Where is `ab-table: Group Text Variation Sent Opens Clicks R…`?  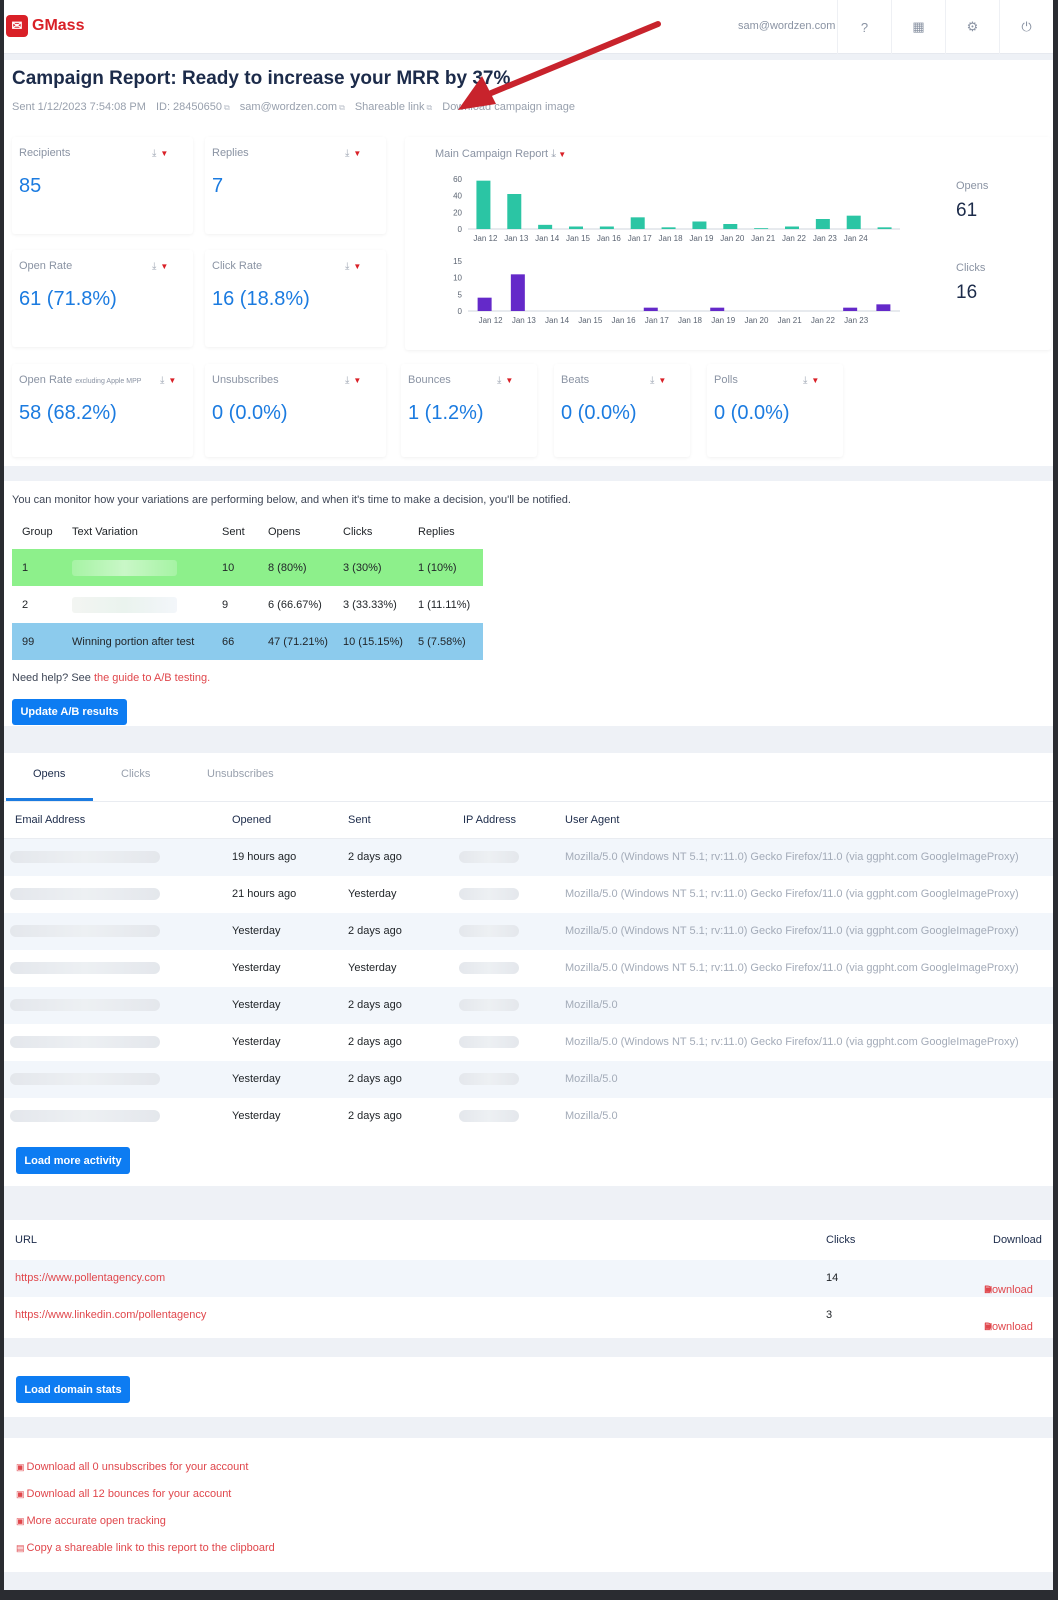 ab-table: Group Text Variation Sent Opens Clicks R… is located at coordinates (247, 587).